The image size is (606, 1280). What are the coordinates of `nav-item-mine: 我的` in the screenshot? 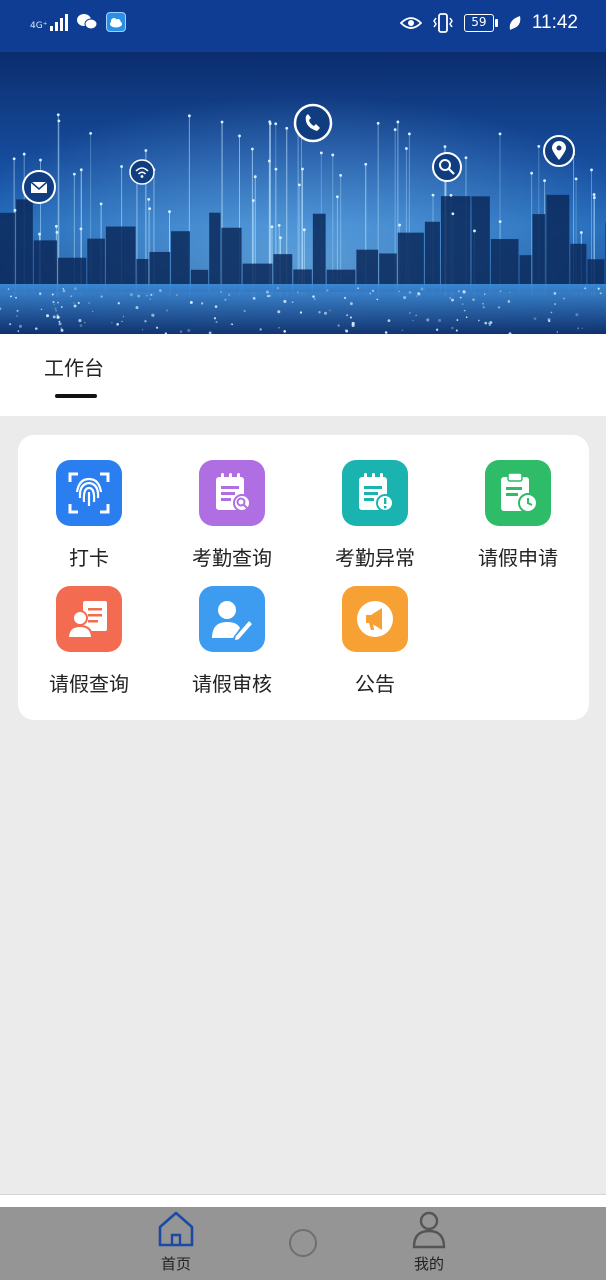 It's located at (429, 1243).